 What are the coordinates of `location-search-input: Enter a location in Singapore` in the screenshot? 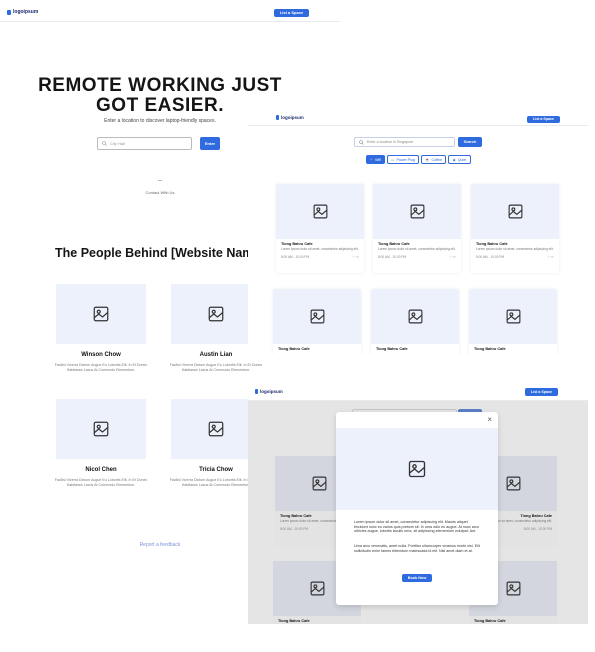 It's located at (404, 142).